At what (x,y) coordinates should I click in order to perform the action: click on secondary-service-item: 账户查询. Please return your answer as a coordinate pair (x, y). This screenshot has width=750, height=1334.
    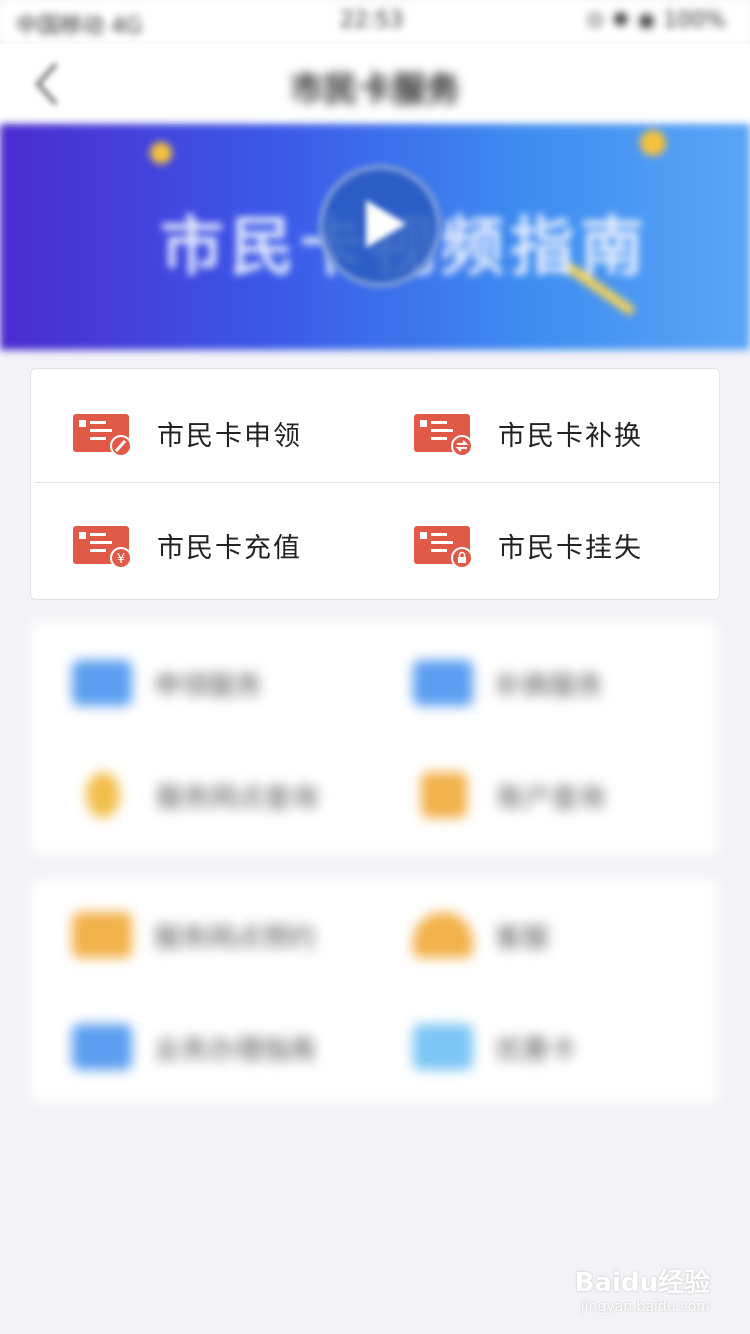
    Looking at the image, I should click on (521, 795).